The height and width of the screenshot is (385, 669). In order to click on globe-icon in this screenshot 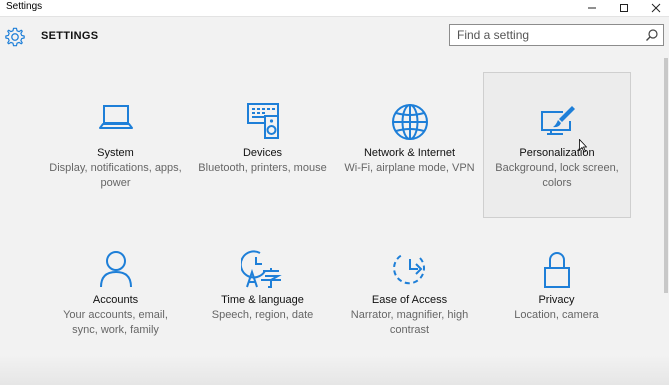, I will do `click(409, 122)`.